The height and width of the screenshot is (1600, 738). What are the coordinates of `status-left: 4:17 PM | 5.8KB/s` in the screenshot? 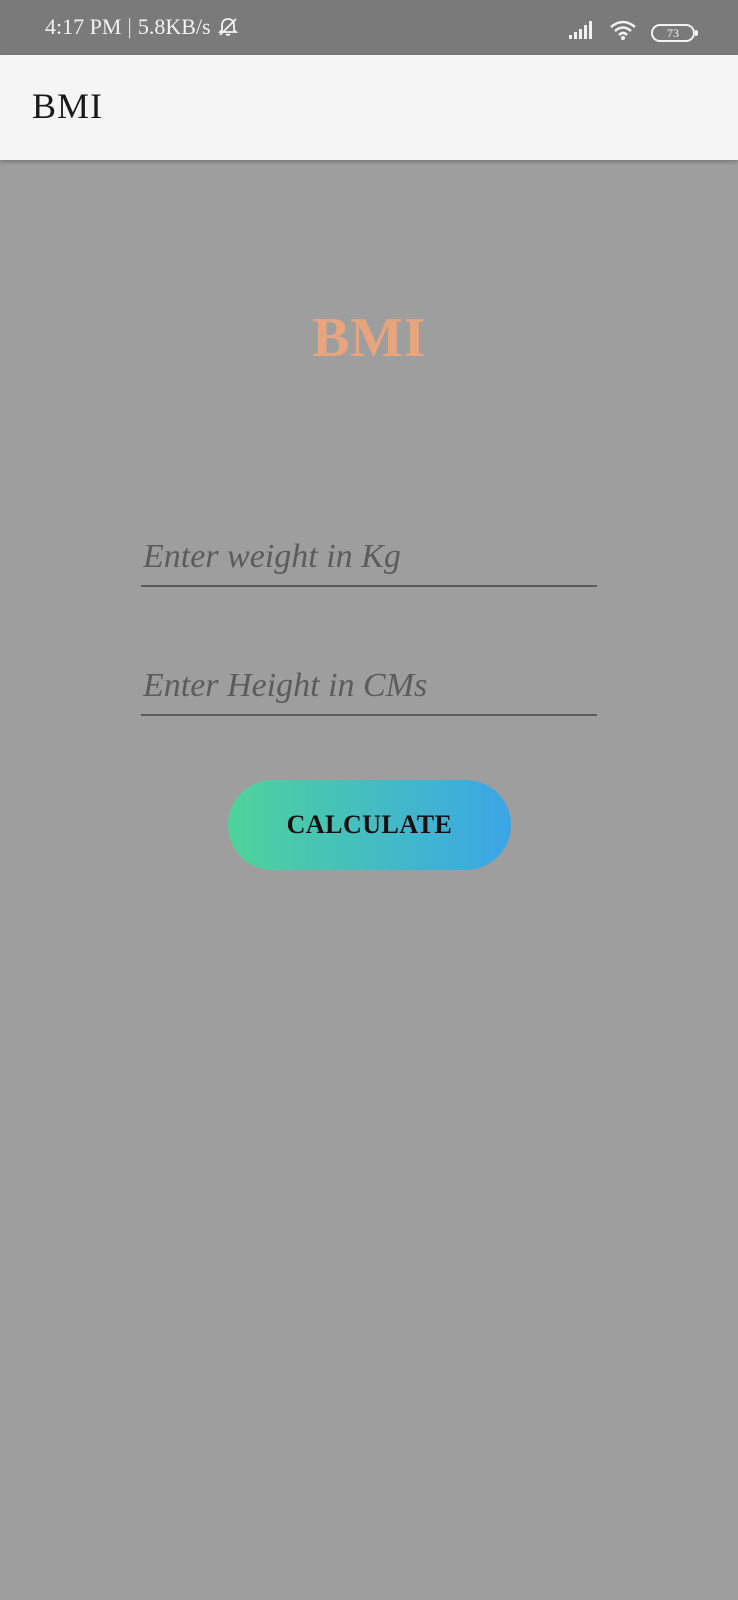 It's located at (142, 27).